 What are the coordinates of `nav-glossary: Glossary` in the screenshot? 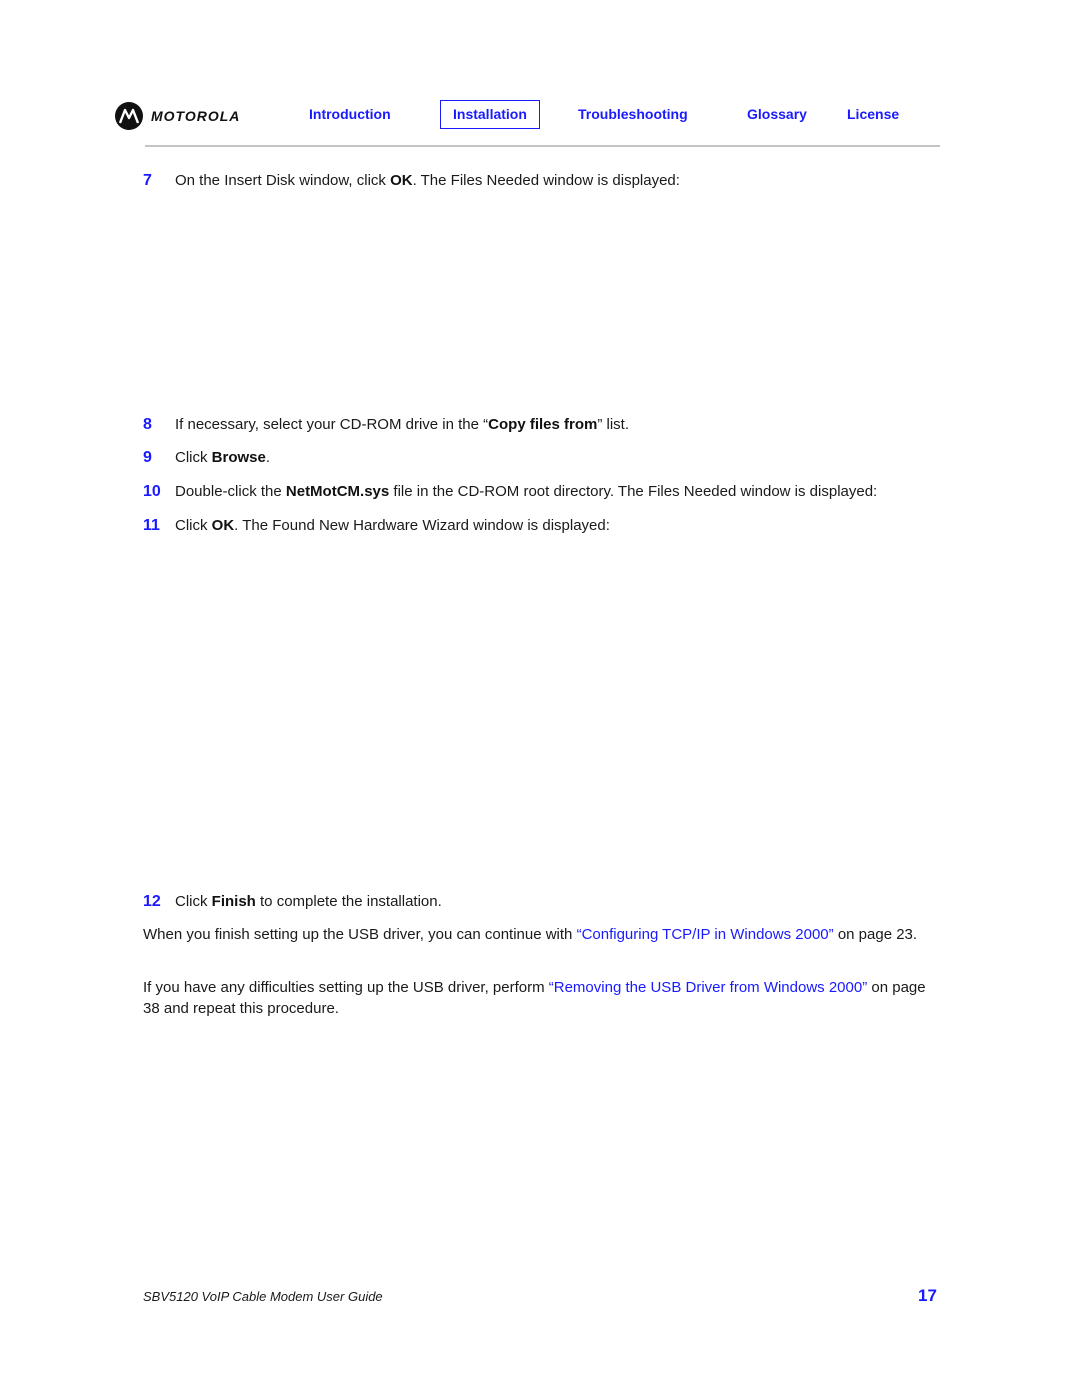 It's located at (777, 114).